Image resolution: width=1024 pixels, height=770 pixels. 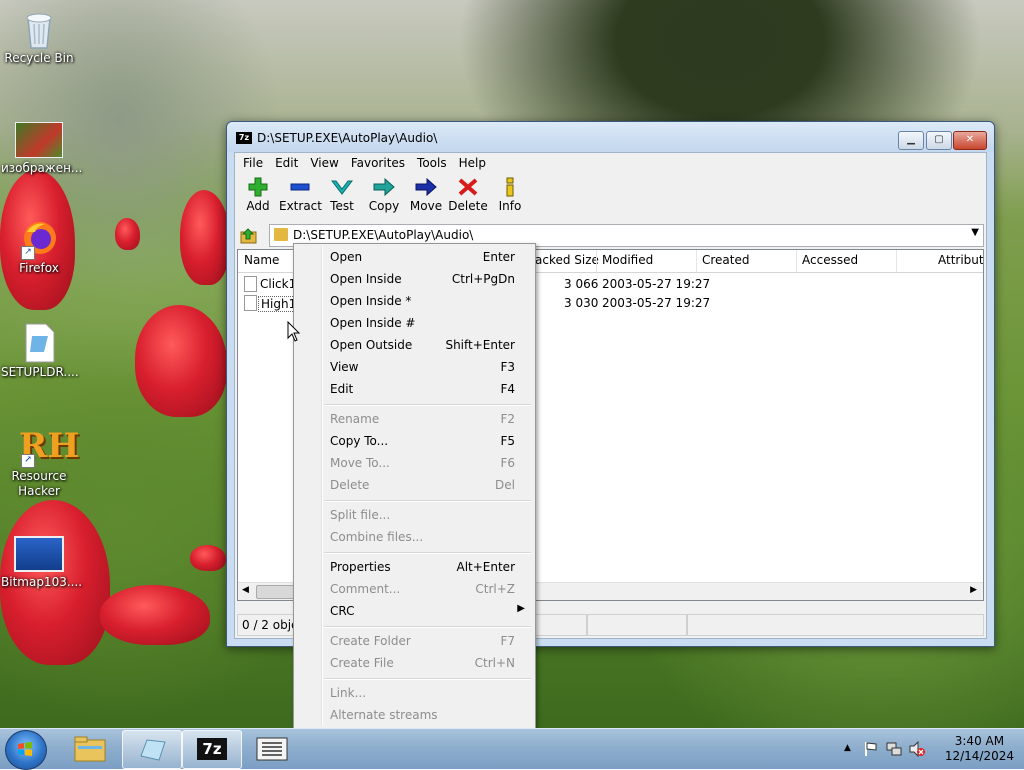 What do you see at coordinates (344, 367) in the screenshot?
I see `menu-item-label: View` at bounding box center [344, 367].